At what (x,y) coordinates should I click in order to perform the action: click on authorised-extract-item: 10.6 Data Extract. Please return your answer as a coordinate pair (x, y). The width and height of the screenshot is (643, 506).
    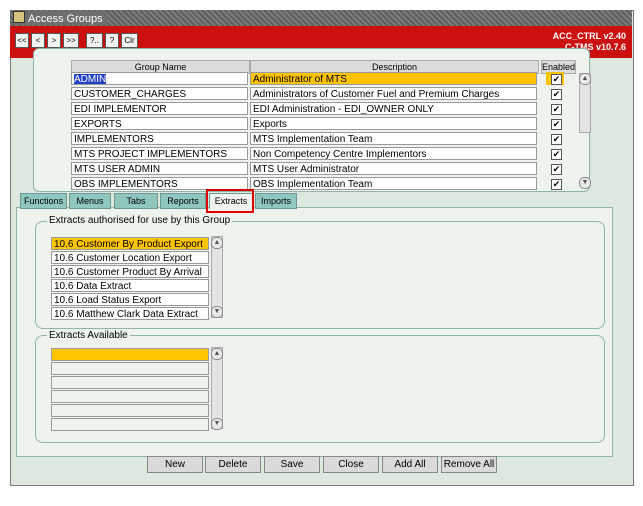
    Looking at the image, I should click on (130, 285).